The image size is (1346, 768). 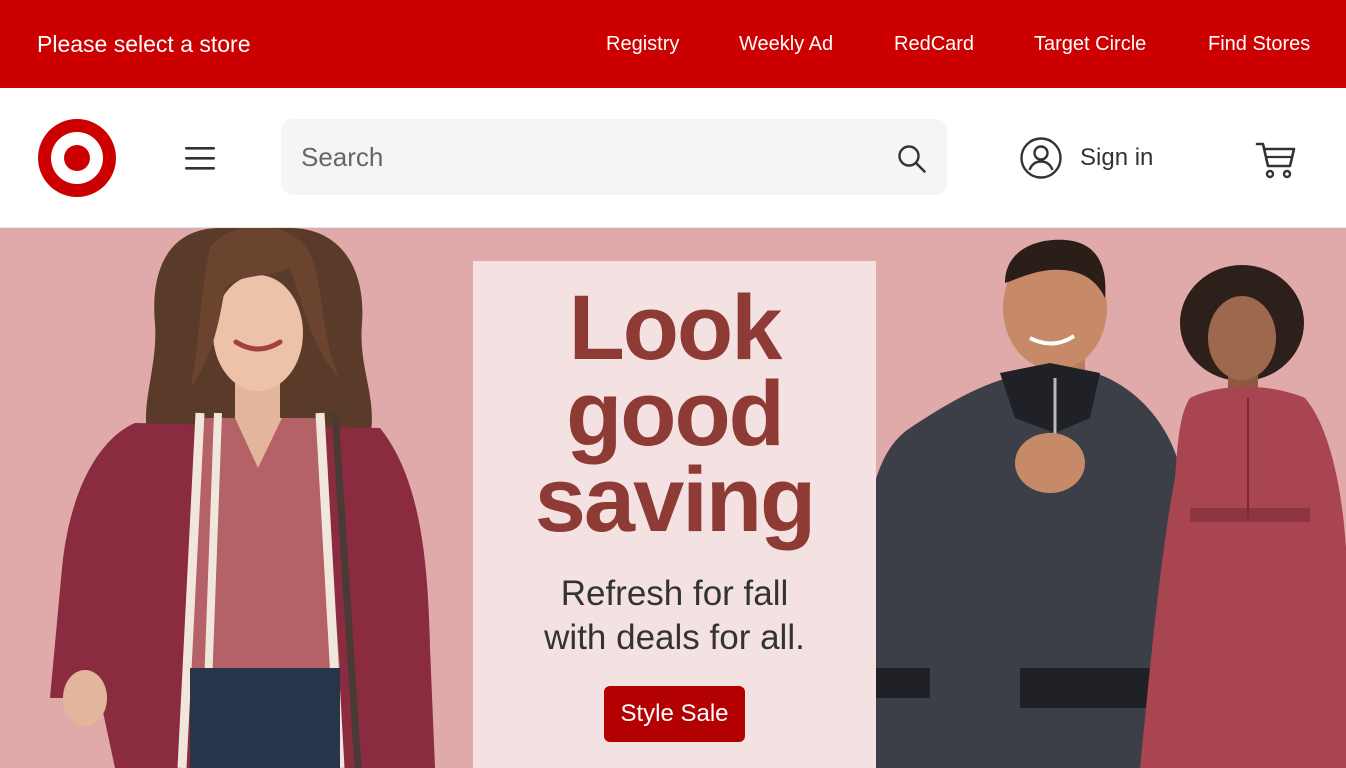 I want to click on headline-line: saving, so click(x=675, y=500).